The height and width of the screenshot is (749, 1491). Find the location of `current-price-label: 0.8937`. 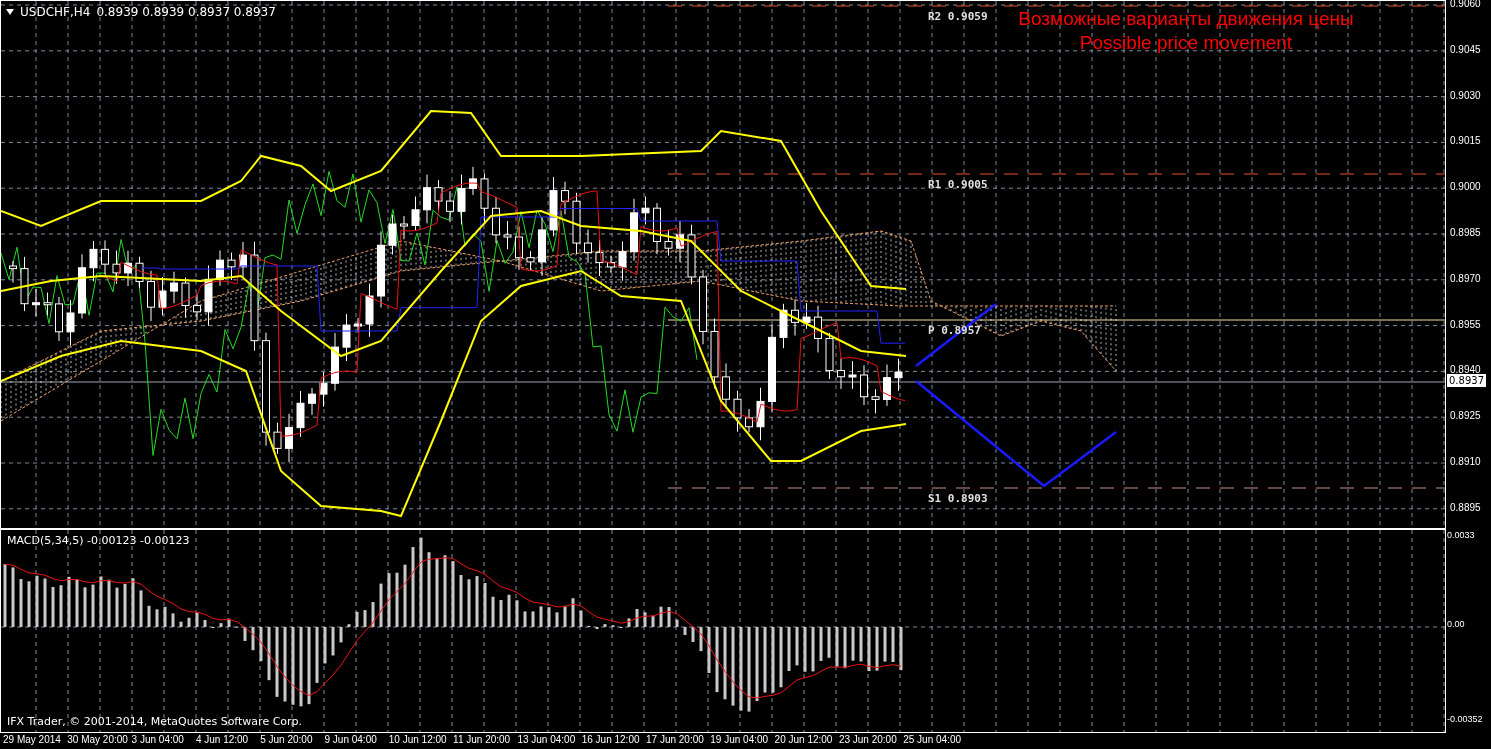

current-price-label: 0.8937 is located at coordinates (1466, 380).